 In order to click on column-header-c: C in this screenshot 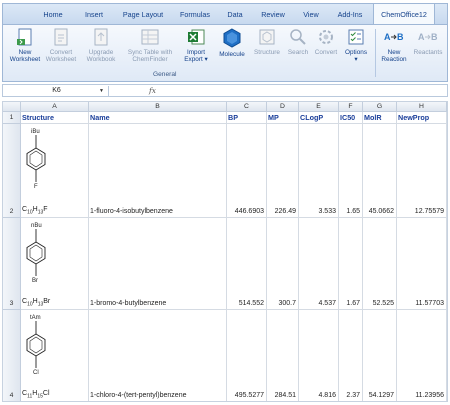, I will do `click(247, 107)`.